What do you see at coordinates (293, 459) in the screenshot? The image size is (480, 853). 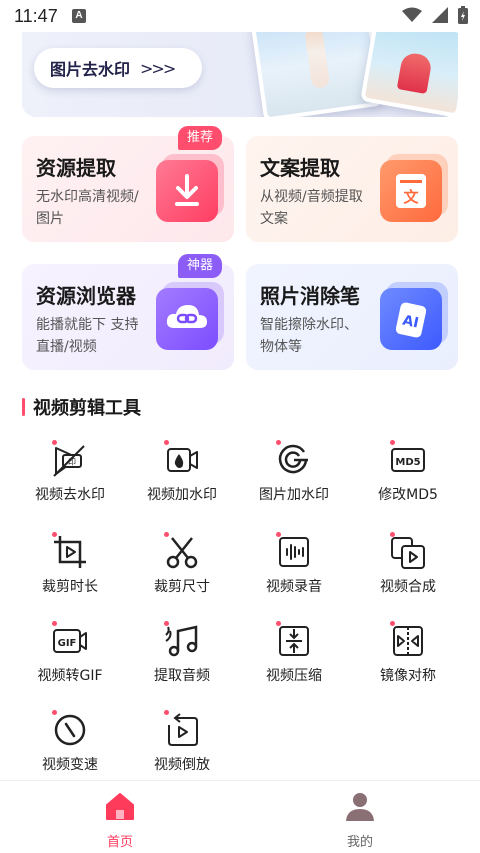 I see `image-add-watermark-icon` at bounding box center [293, 459].